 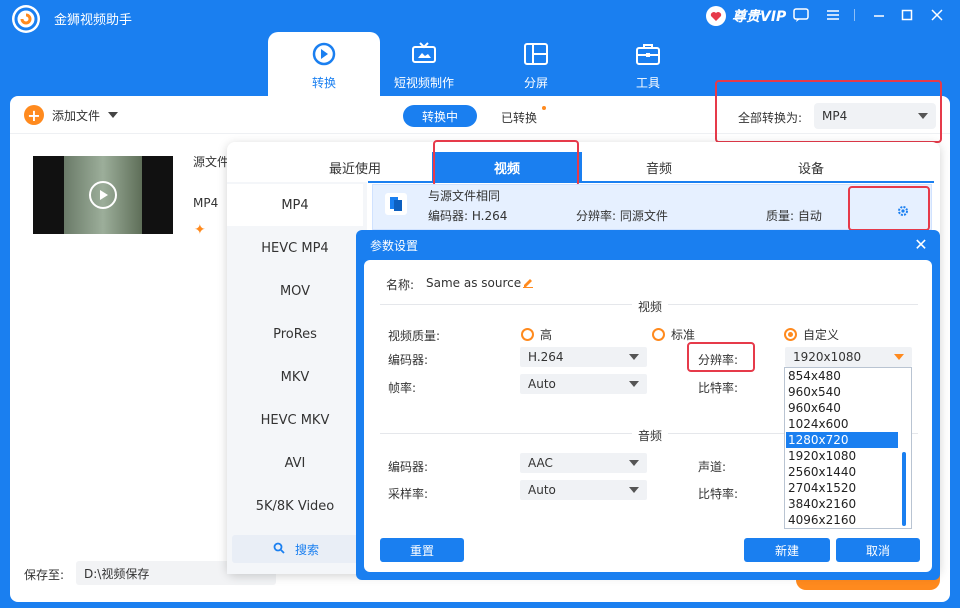 I want to click on cancel-button: 取消, so click(x=878, y=550).